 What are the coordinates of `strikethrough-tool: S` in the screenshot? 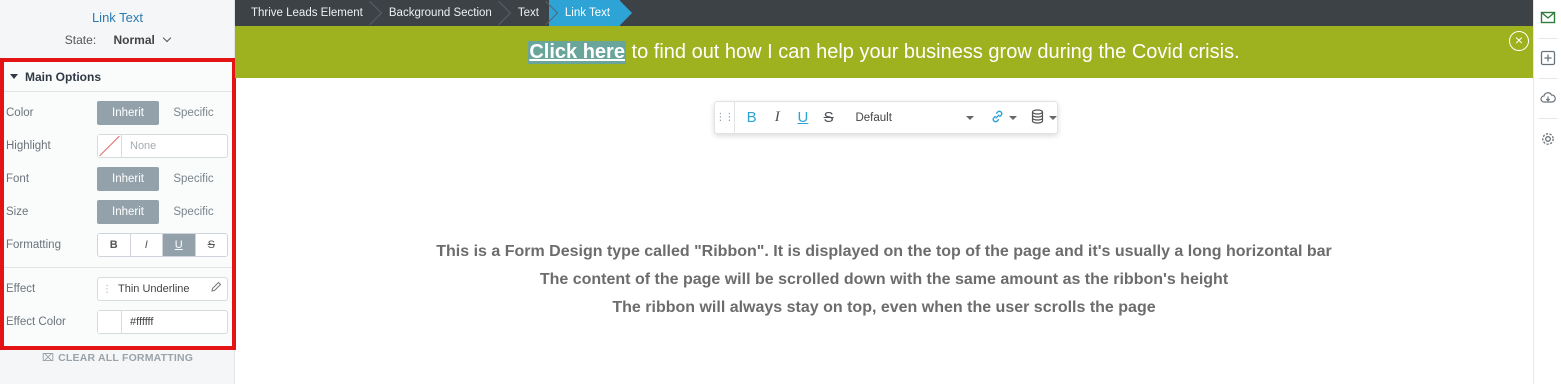 It's located at (829, 117).